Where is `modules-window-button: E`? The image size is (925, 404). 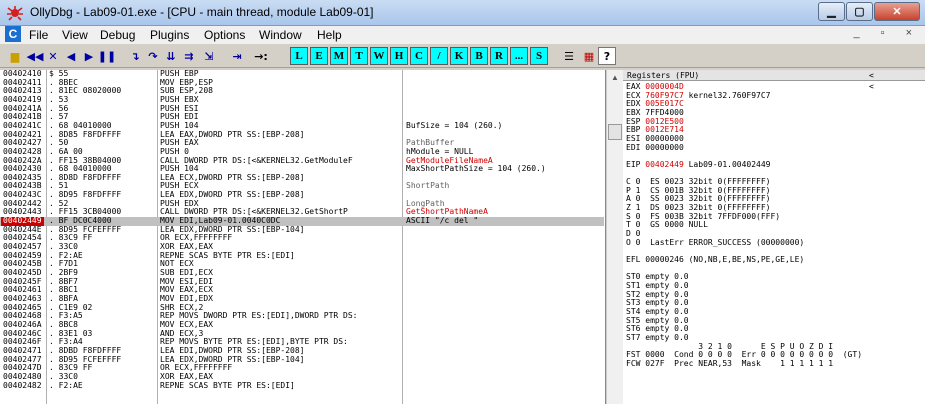 modules-window-button: E is located at coordinates (319, 56).